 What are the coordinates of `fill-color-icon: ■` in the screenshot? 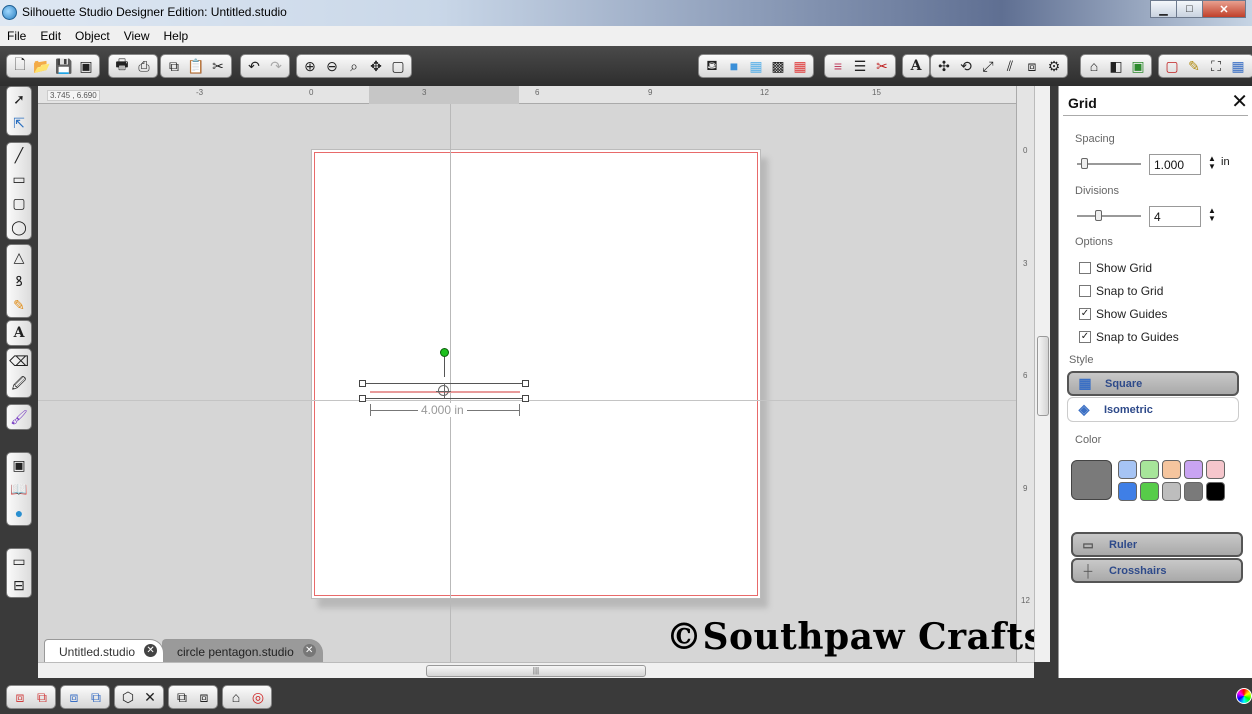 It's located at (734, 66).